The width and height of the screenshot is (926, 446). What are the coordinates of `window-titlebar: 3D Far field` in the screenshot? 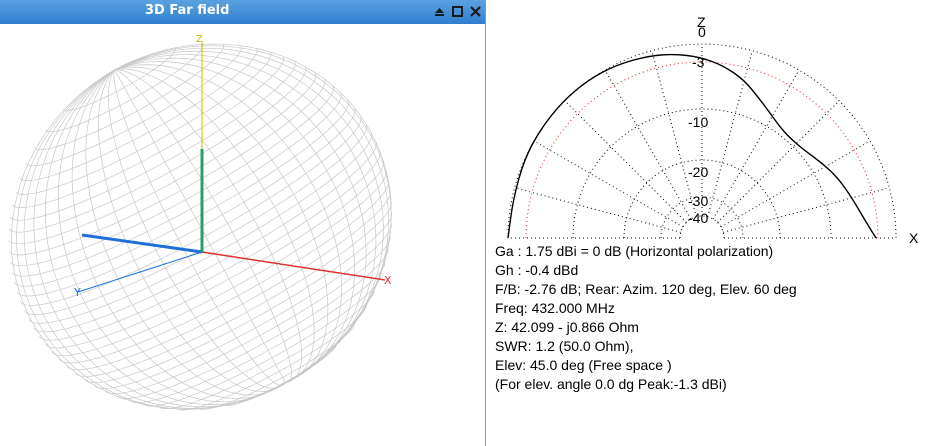 It's located at (242, 12).